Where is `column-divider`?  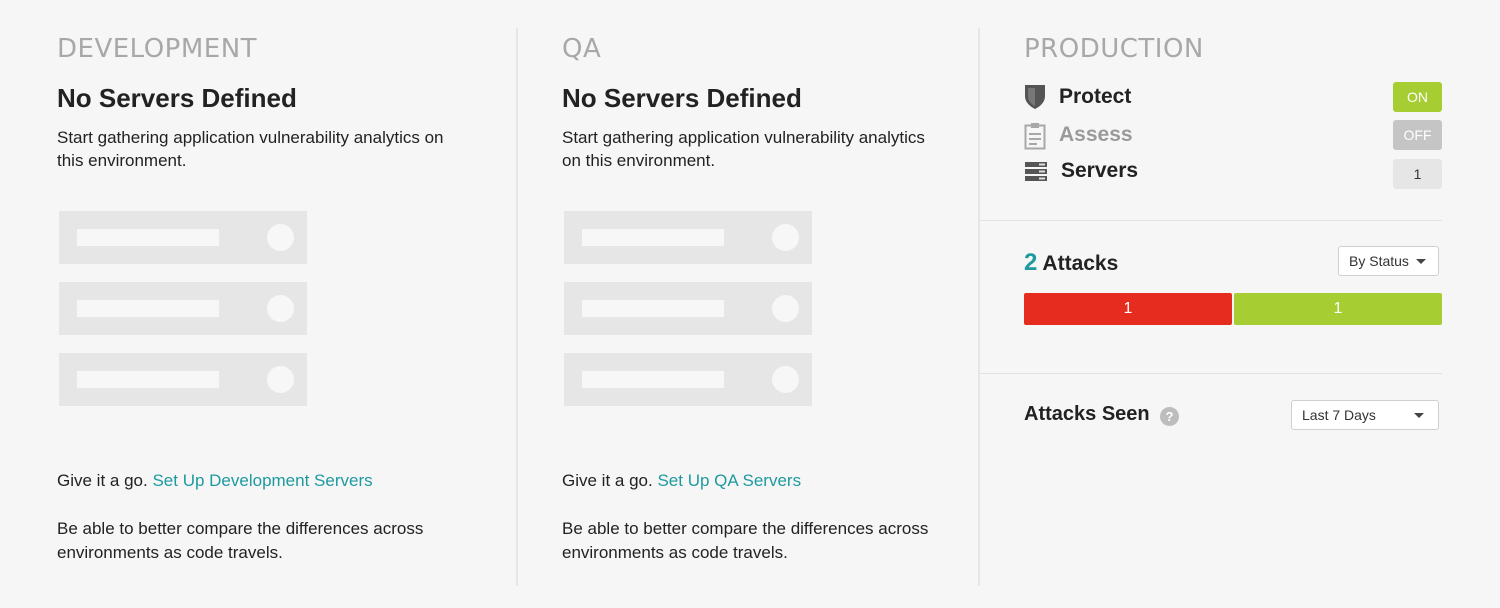 column-divider is located at coordinates (517, 307).